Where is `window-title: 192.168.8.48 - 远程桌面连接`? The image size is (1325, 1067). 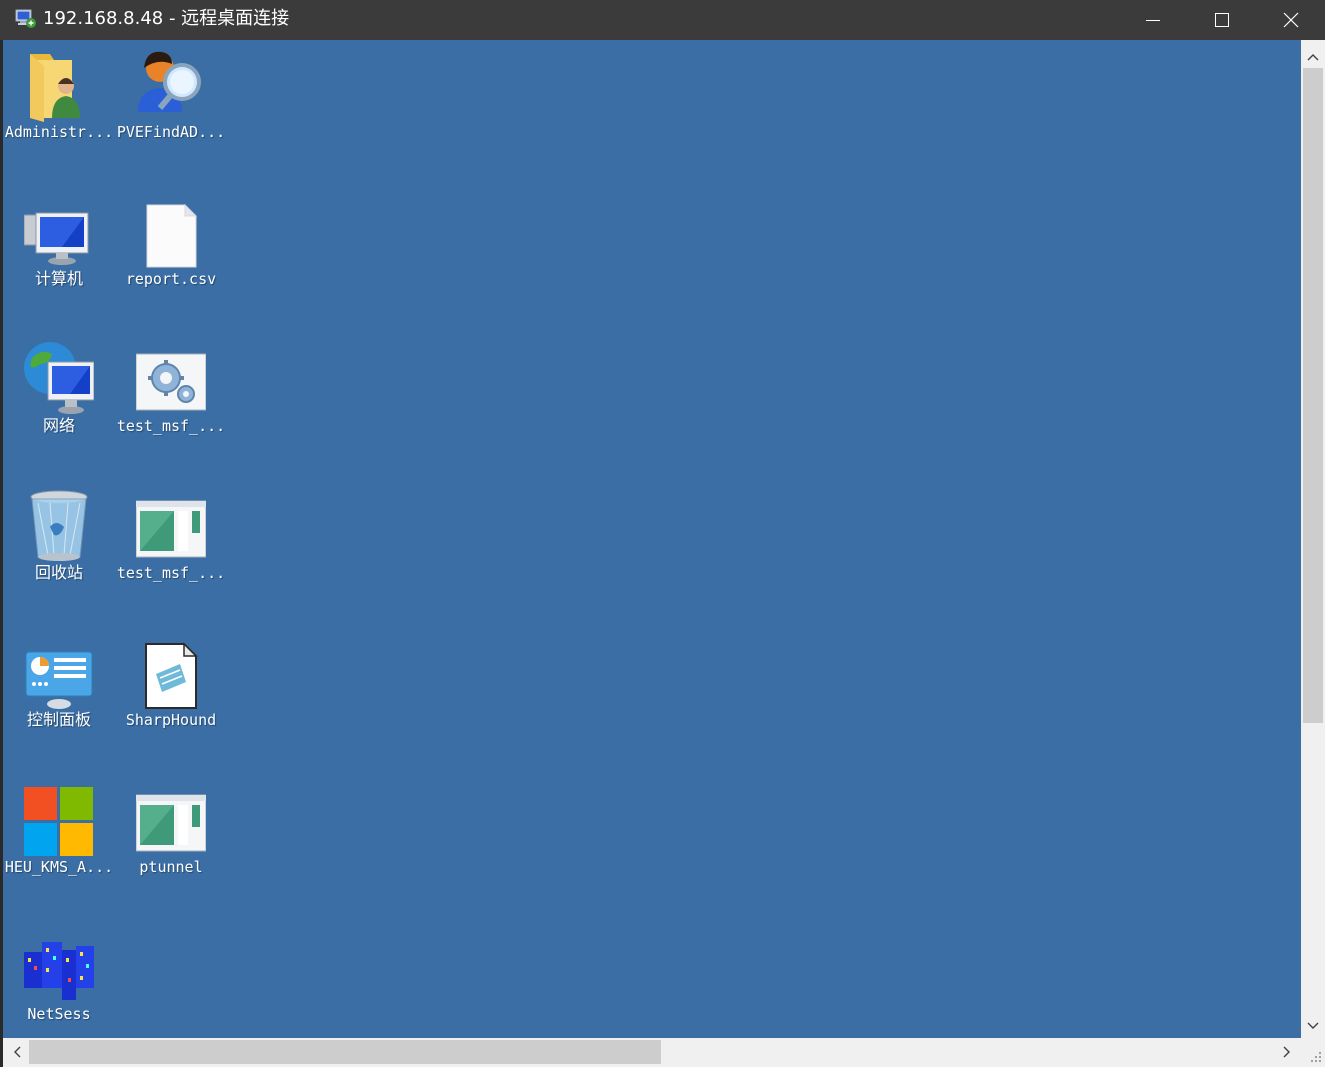
window-title: 192.168.8.48 - 远程桌面连接 is located at coordinates (166, 18).